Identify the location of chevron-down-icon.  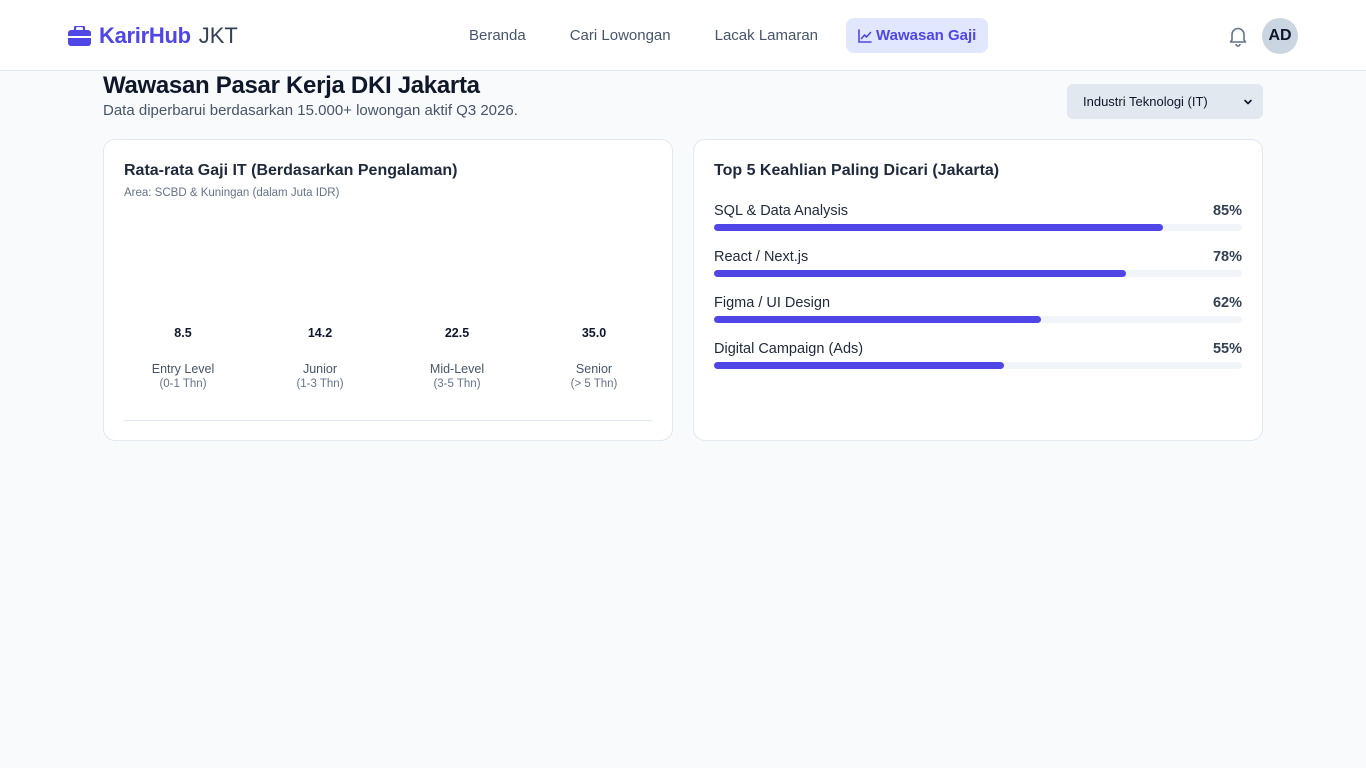
(1248, 101).